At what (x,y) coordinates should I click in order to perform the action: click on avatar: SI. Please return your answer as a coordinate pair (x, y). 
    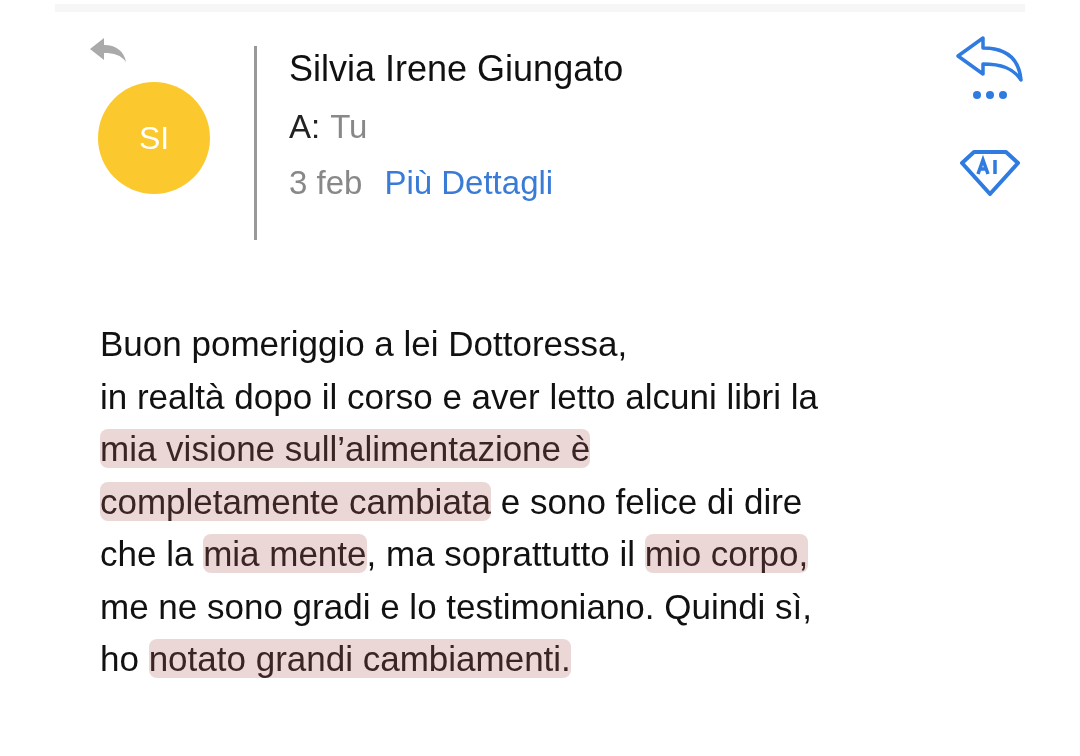
    Looking at the image, I should click on (154, 138).